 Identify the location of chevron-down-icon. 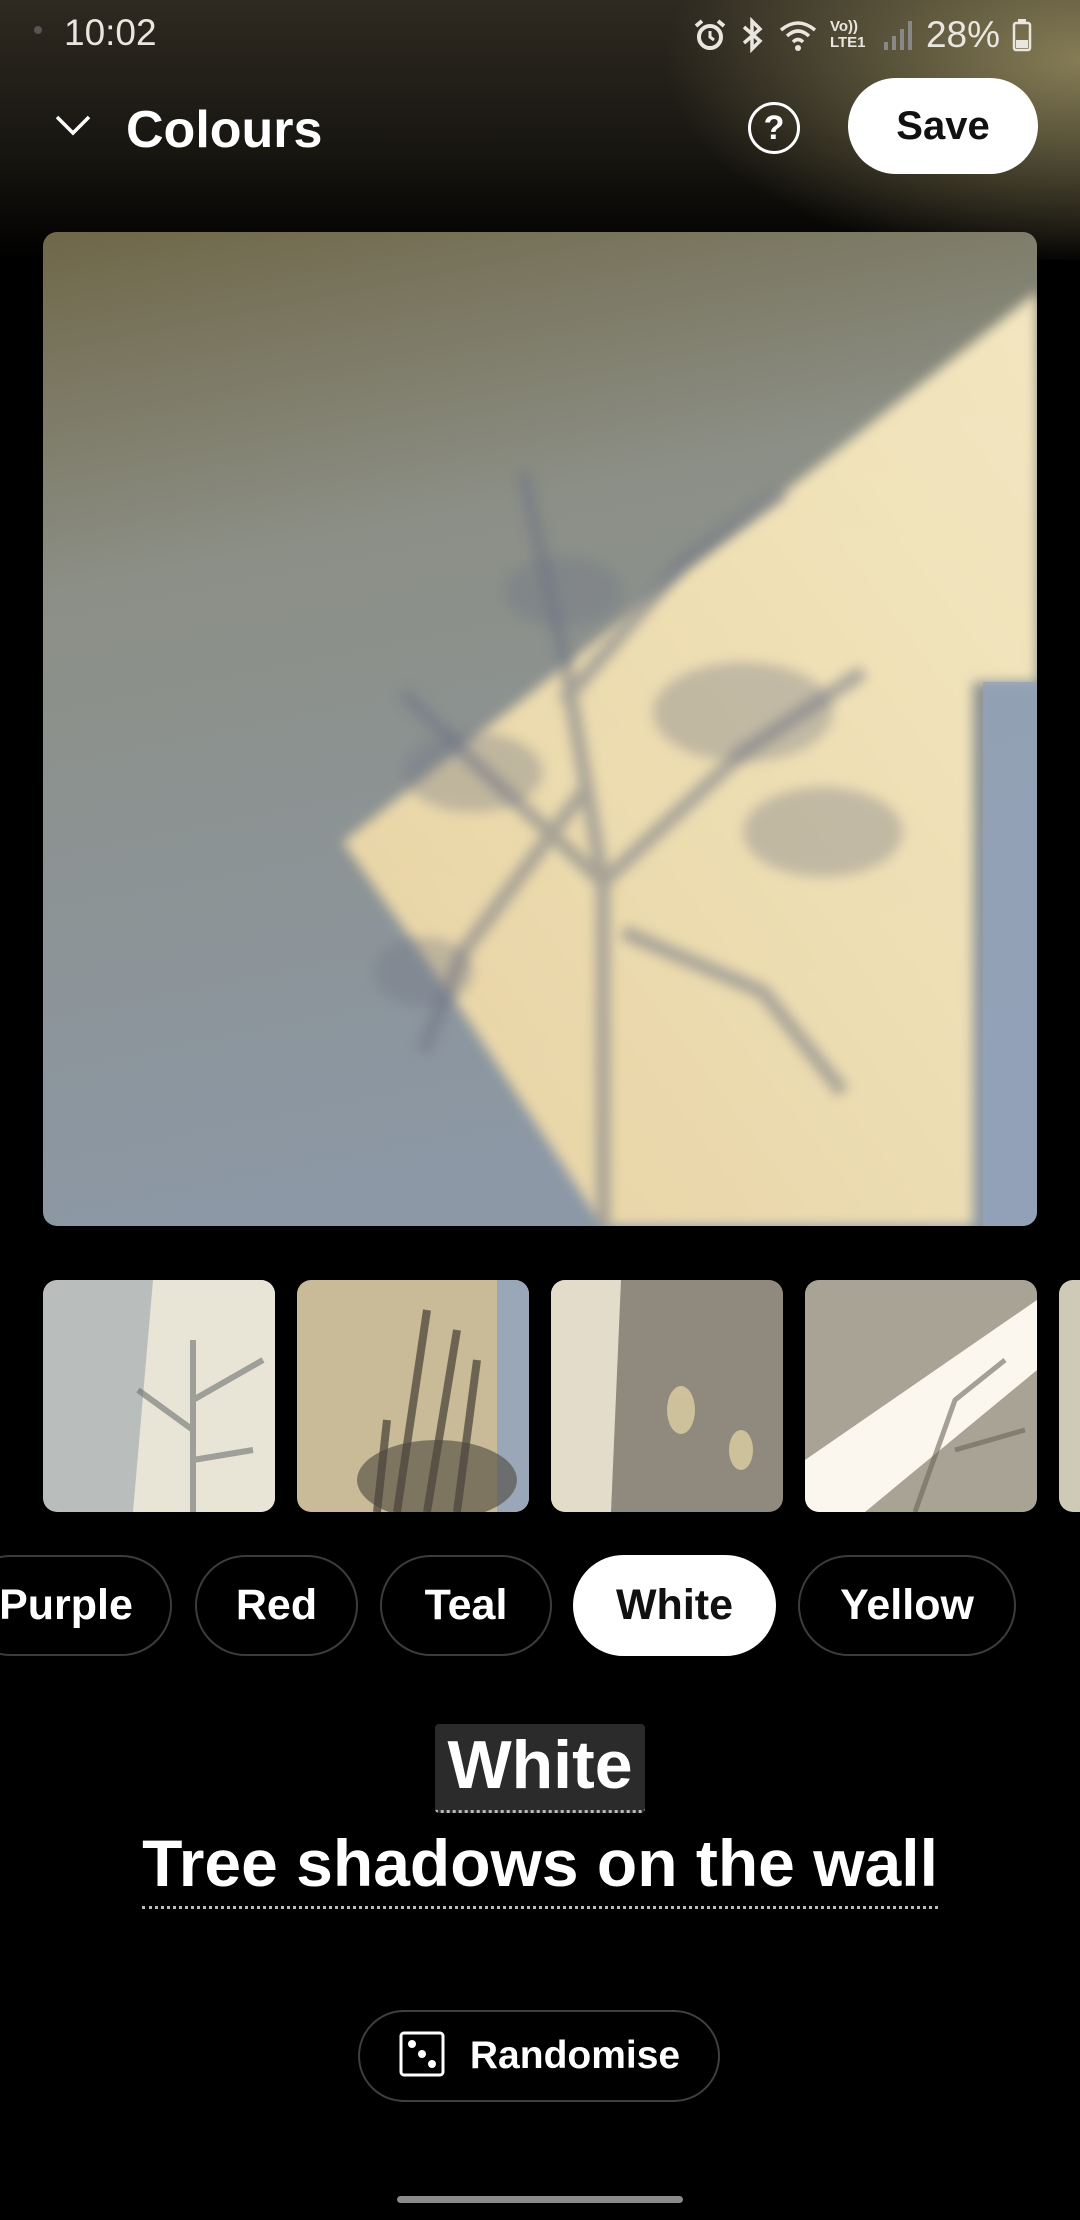
(73, 127).